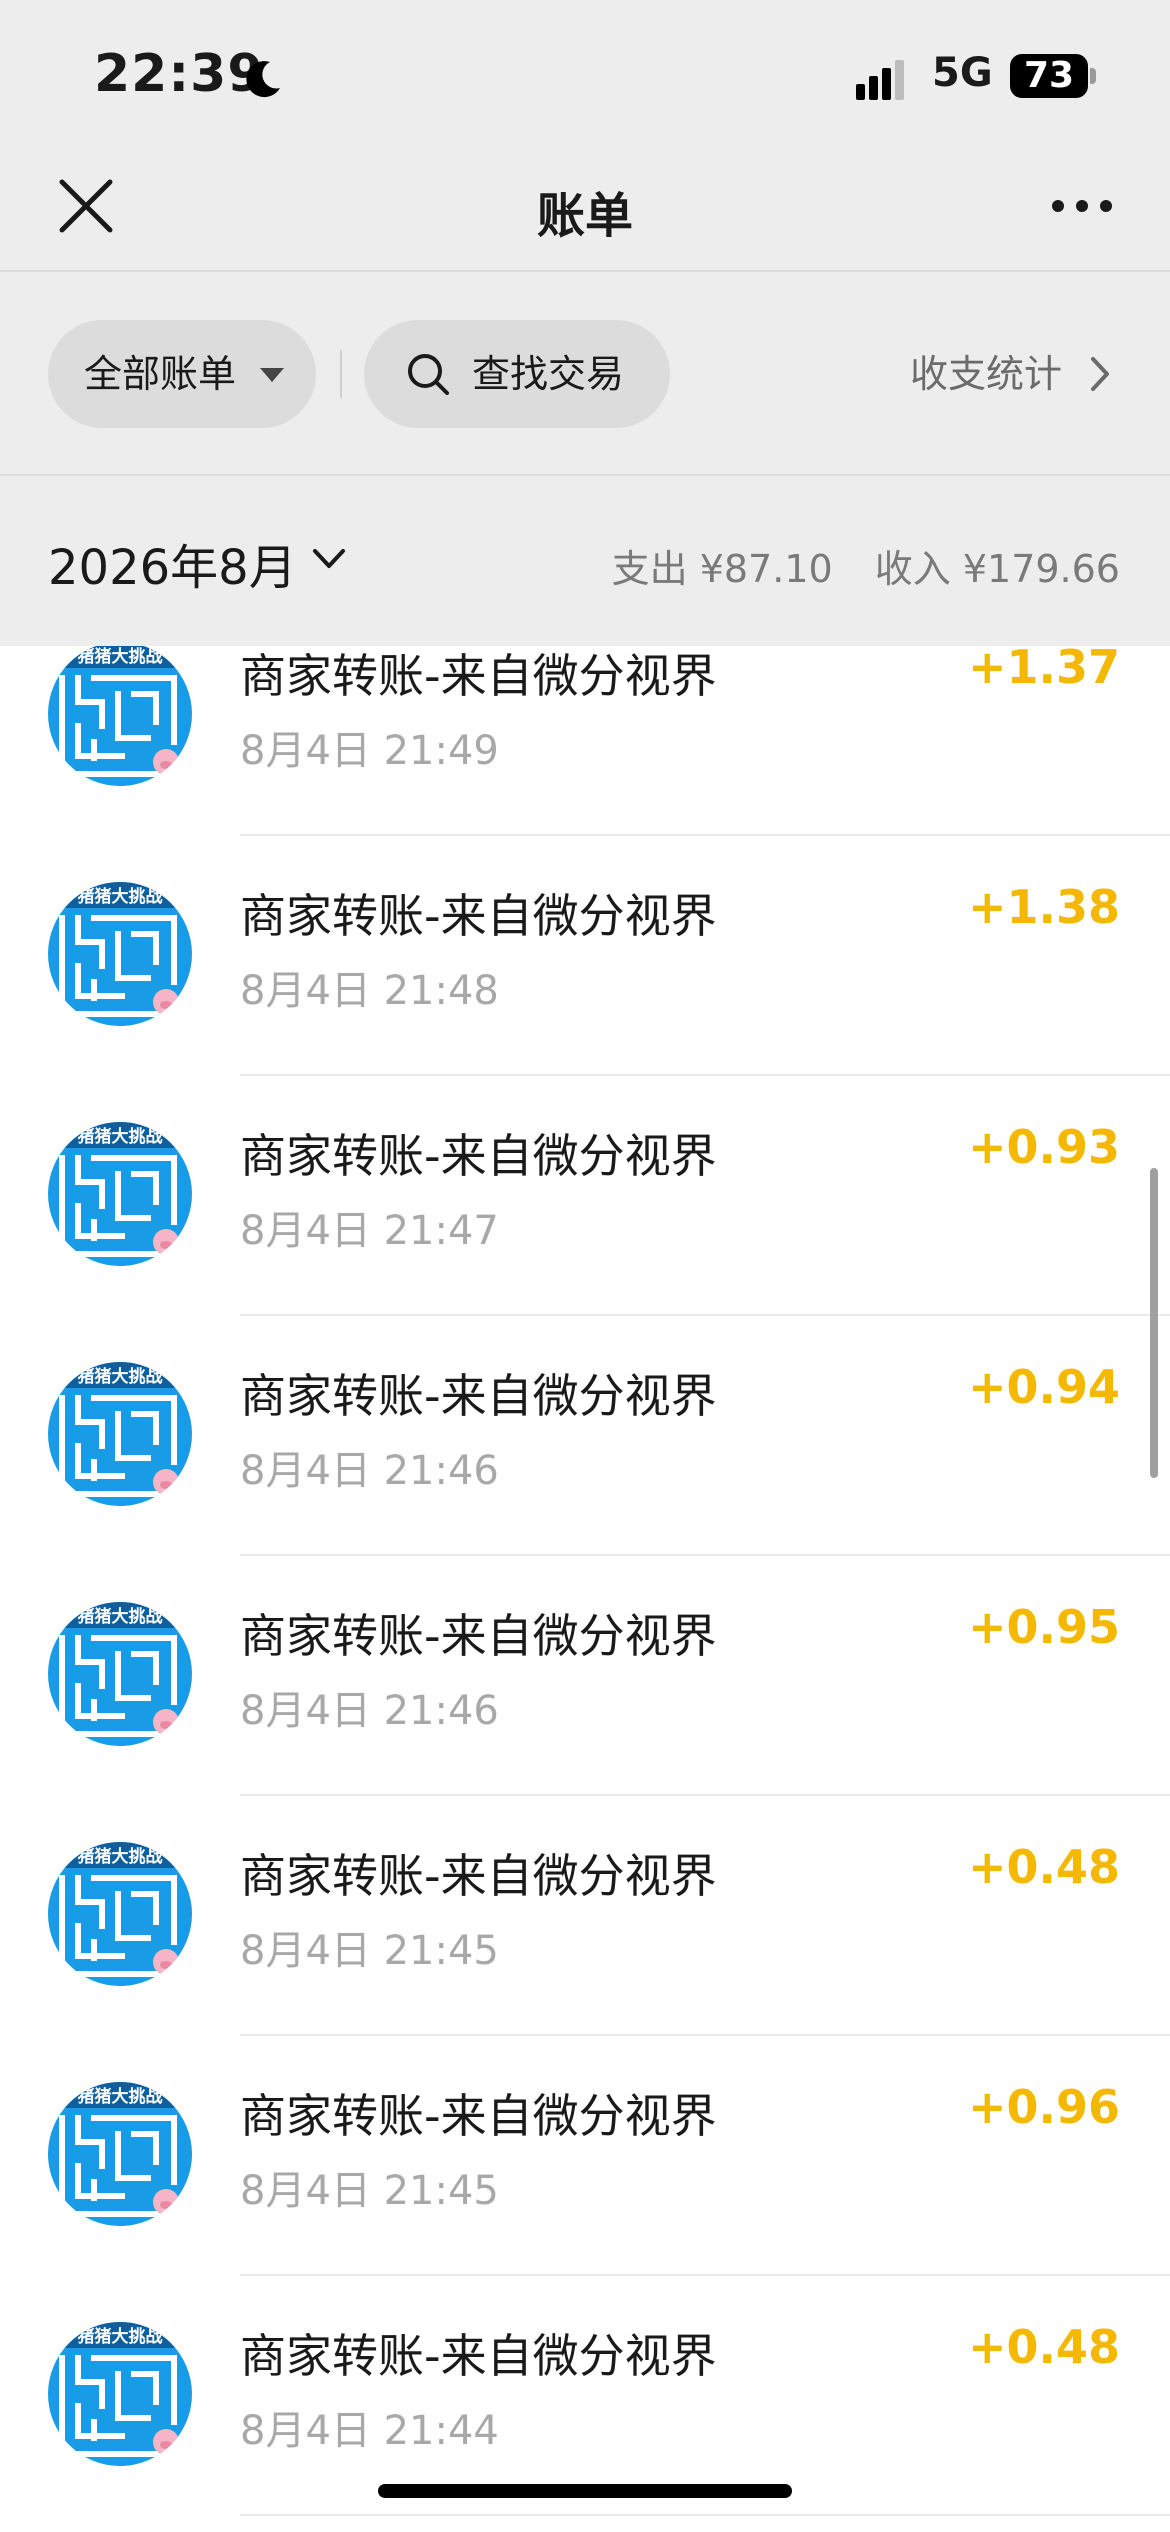  I want to click on transaction-amount: +0.95, so click(1043, 1627).